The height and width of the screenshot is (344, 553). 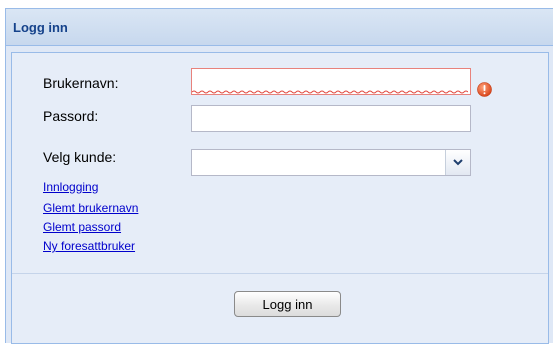 I want to click on password-label: Passord:, so click(x=71, y=116).